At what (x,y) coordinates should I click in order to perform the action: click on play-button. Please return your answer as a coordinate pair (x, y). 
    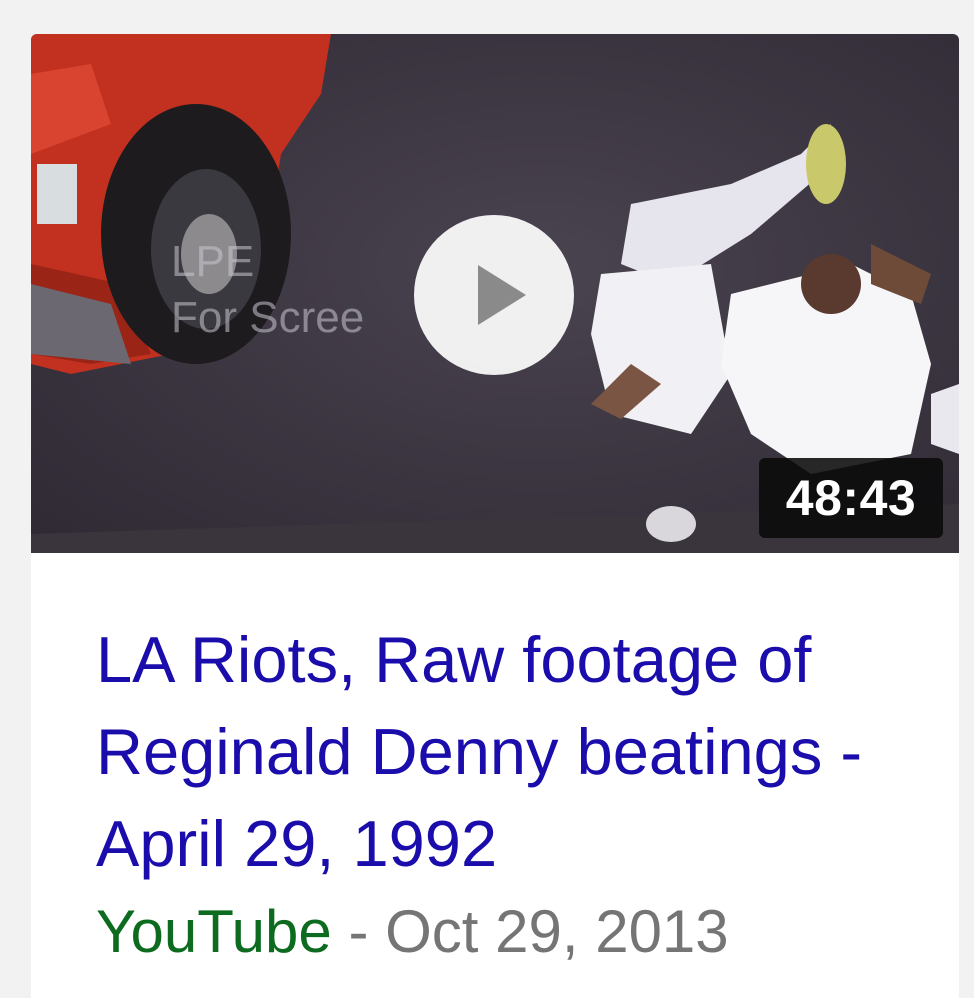
    Looking at the image, I should click on (494, 295).